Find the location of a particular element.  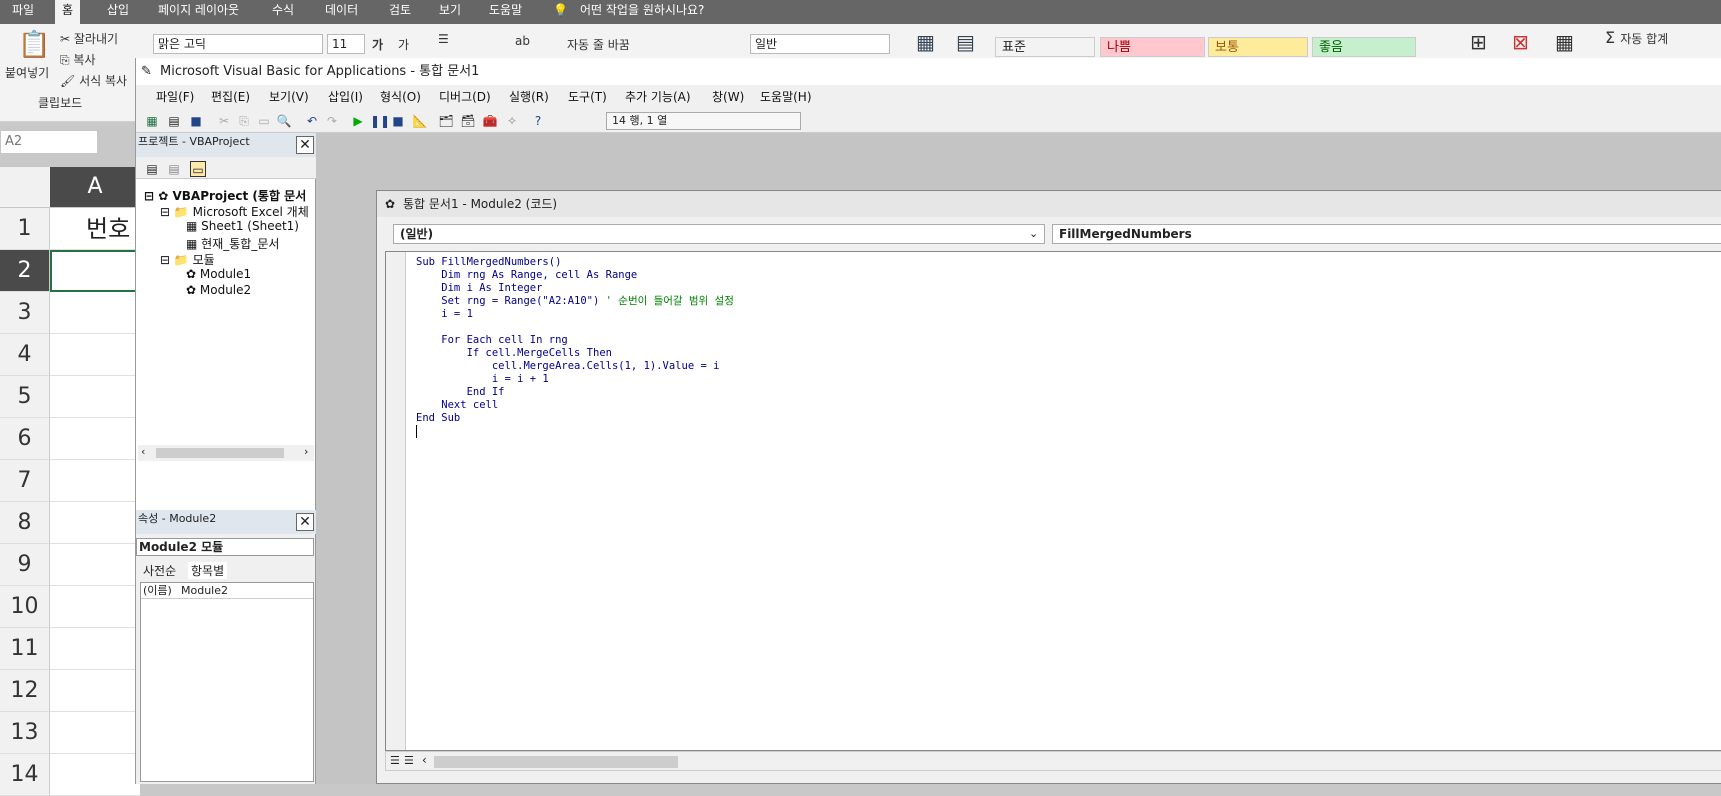

row-header: 6 is located at coordinates (25, 439).